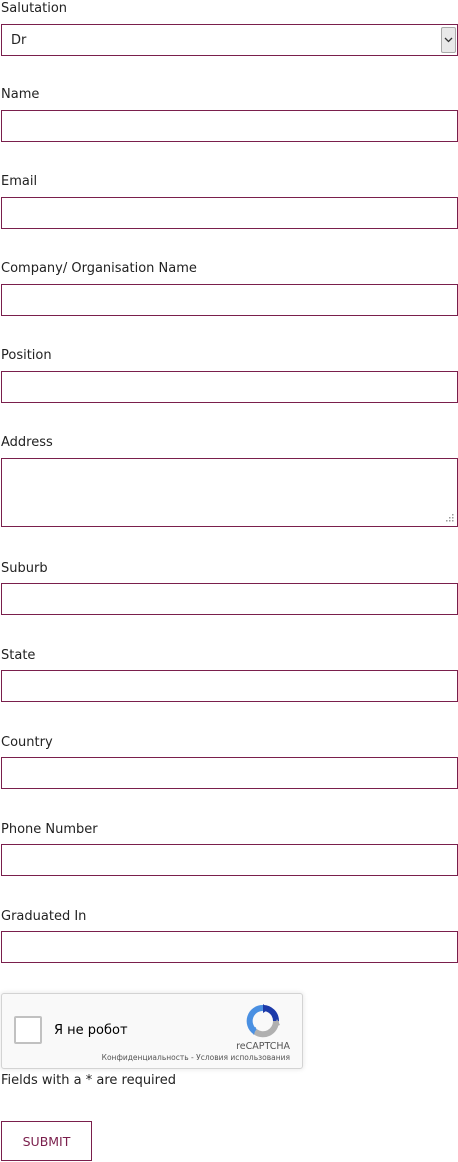 This screenshot has width=458, height=1162. I want to click on recaptcha-label: Я не робот, so click(91, 1030).